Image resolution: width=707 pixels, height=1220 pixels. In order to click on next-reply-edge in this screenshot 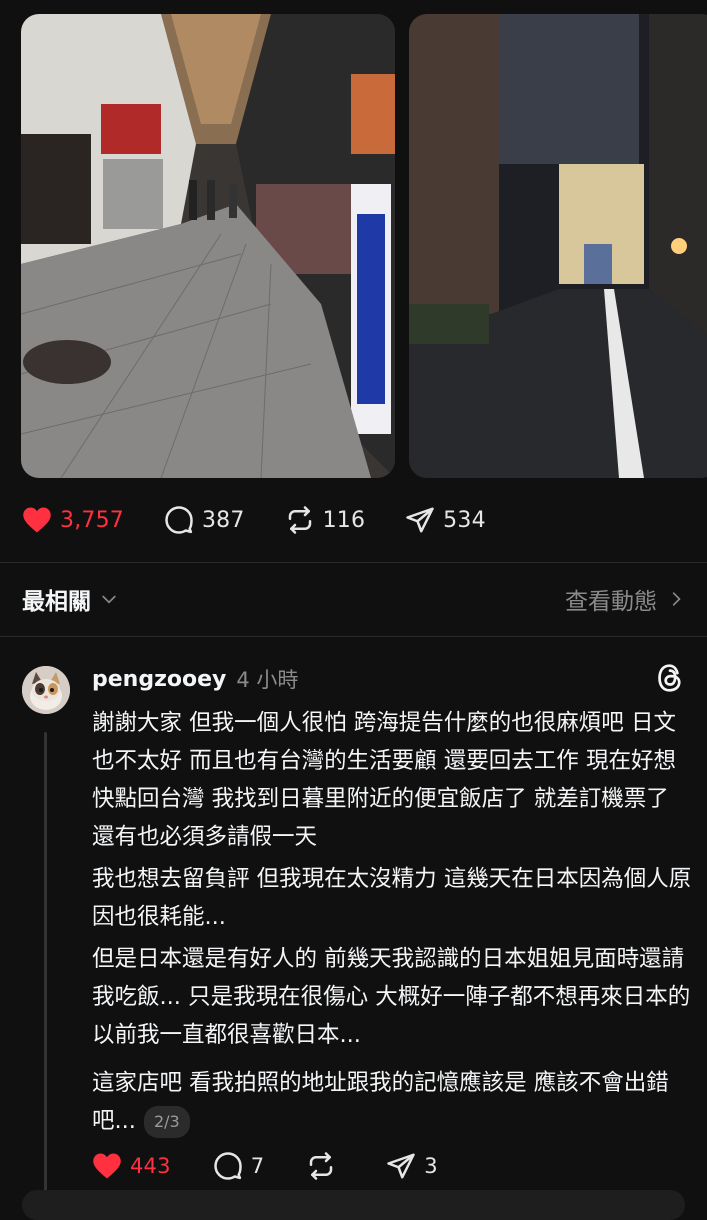, I will do `click(353, 1205)`.